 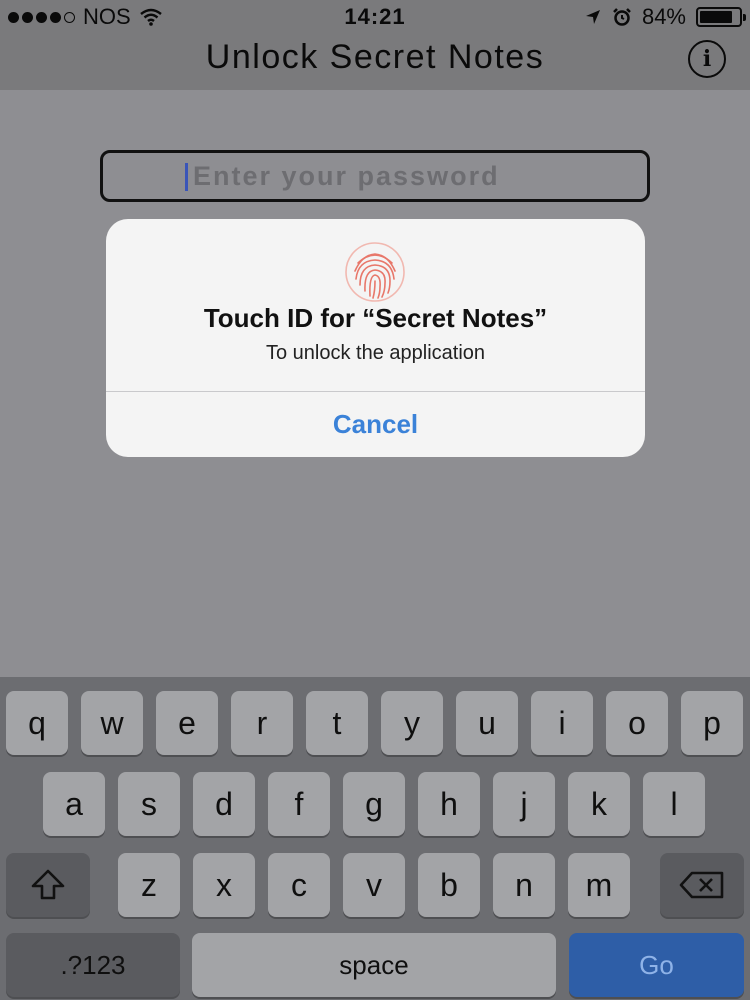 I want to click on numbers-key: .?123, so click(x=93, y=965).